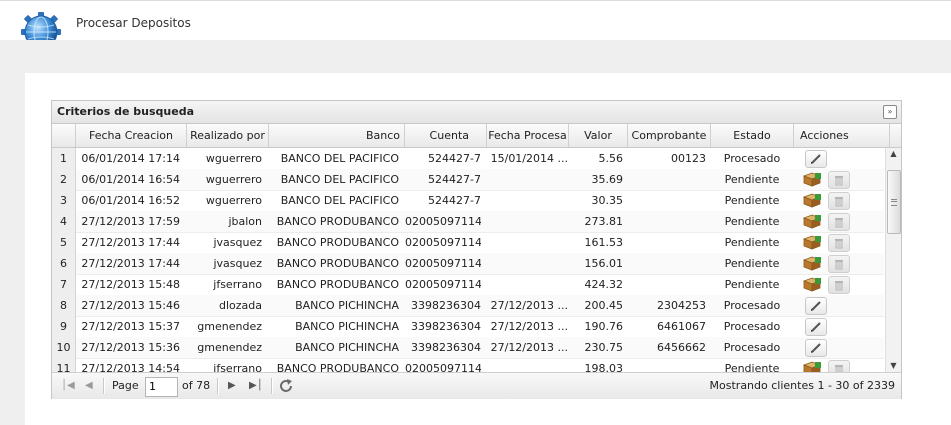 The width and height of the screenshot is (951, 425). Describe the element at coordinates (232, 386) in the screenshot. I see `next-page-icon: ▶` at that location.